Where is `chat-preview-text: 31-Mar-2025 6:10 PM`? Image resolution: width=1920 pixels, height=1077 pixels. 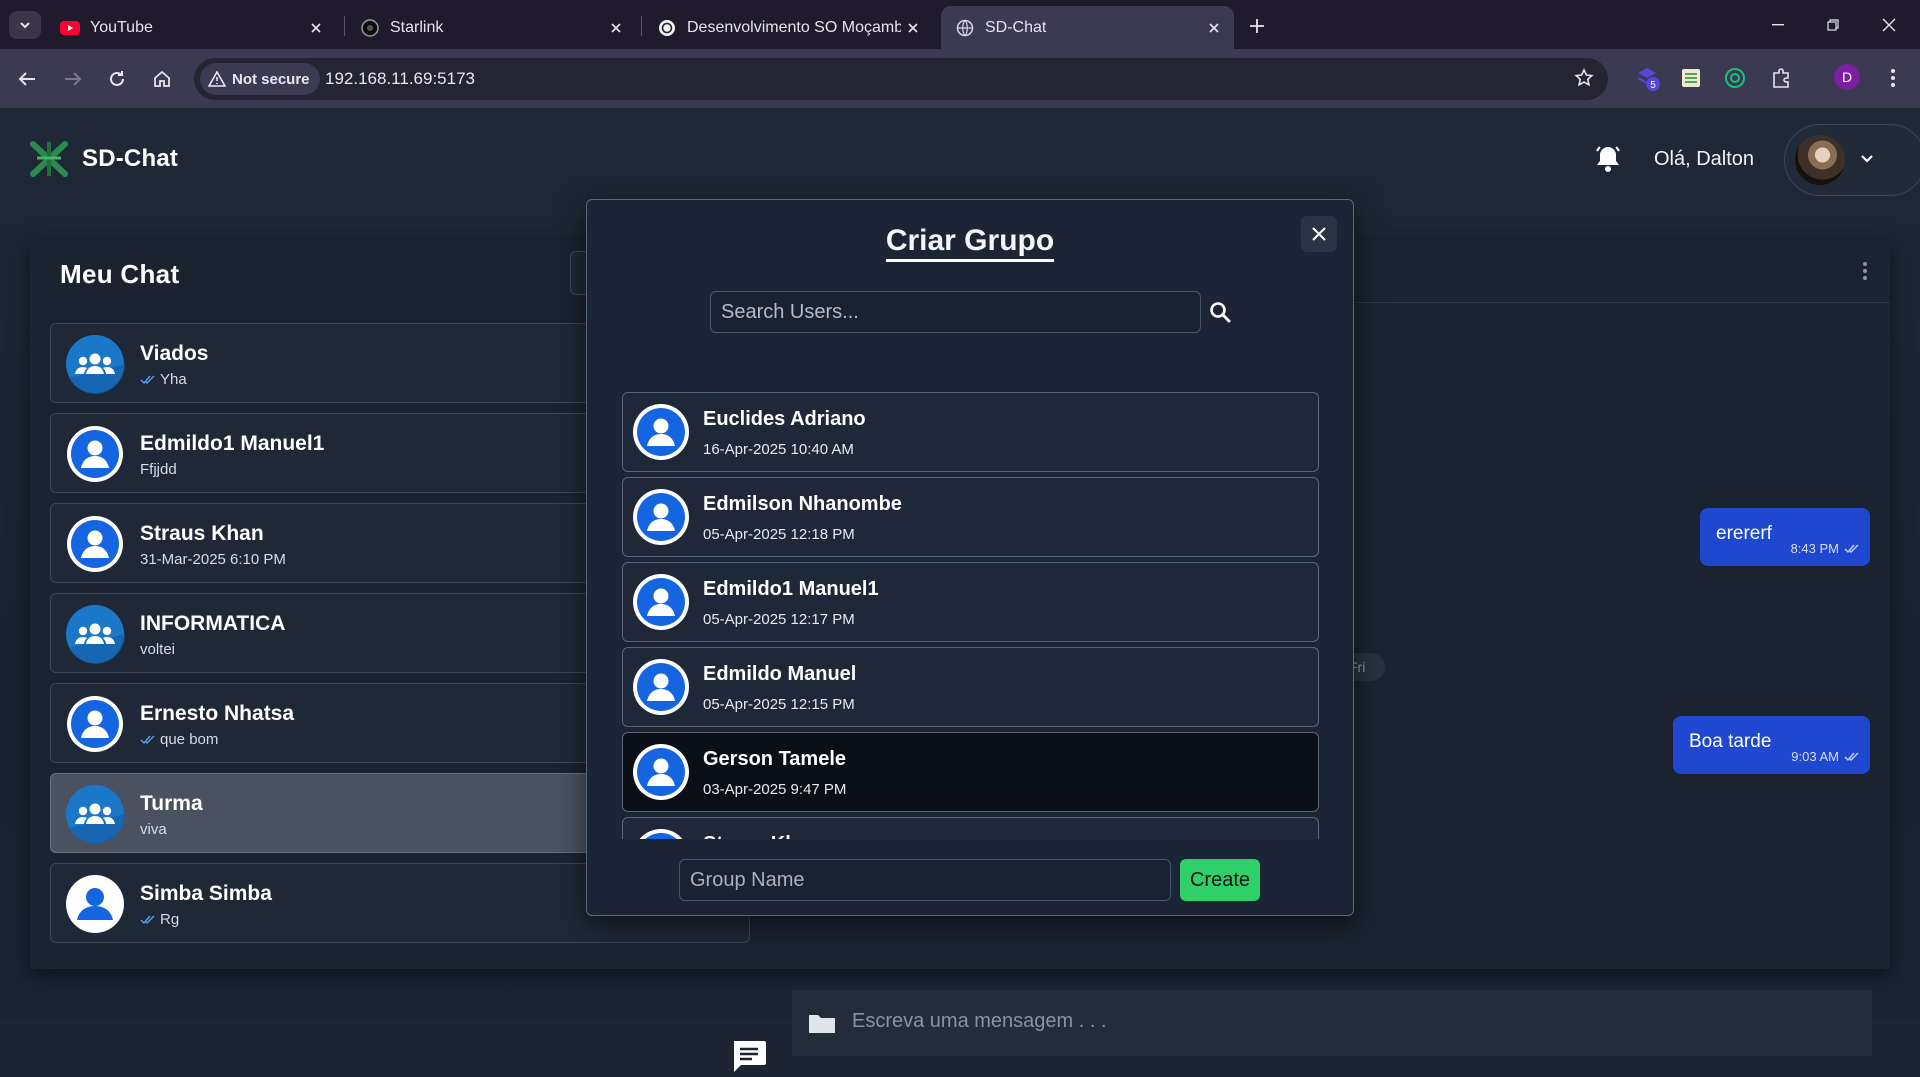
chat-preview-text: 31-Mar-2025 6:10 PM is located at coordinates (213, 559).